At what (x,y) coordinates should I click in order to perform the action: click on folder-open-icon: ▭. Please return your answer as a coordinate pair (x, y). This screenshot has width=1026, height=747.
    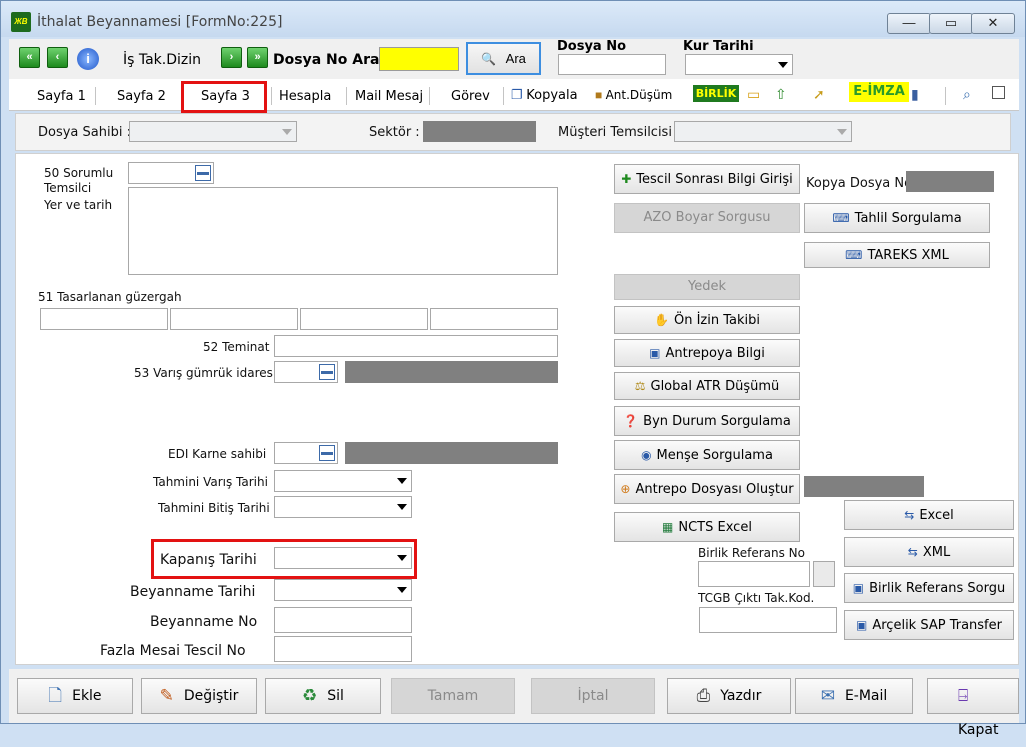
    Looking at the image, I should click on (753, 94).